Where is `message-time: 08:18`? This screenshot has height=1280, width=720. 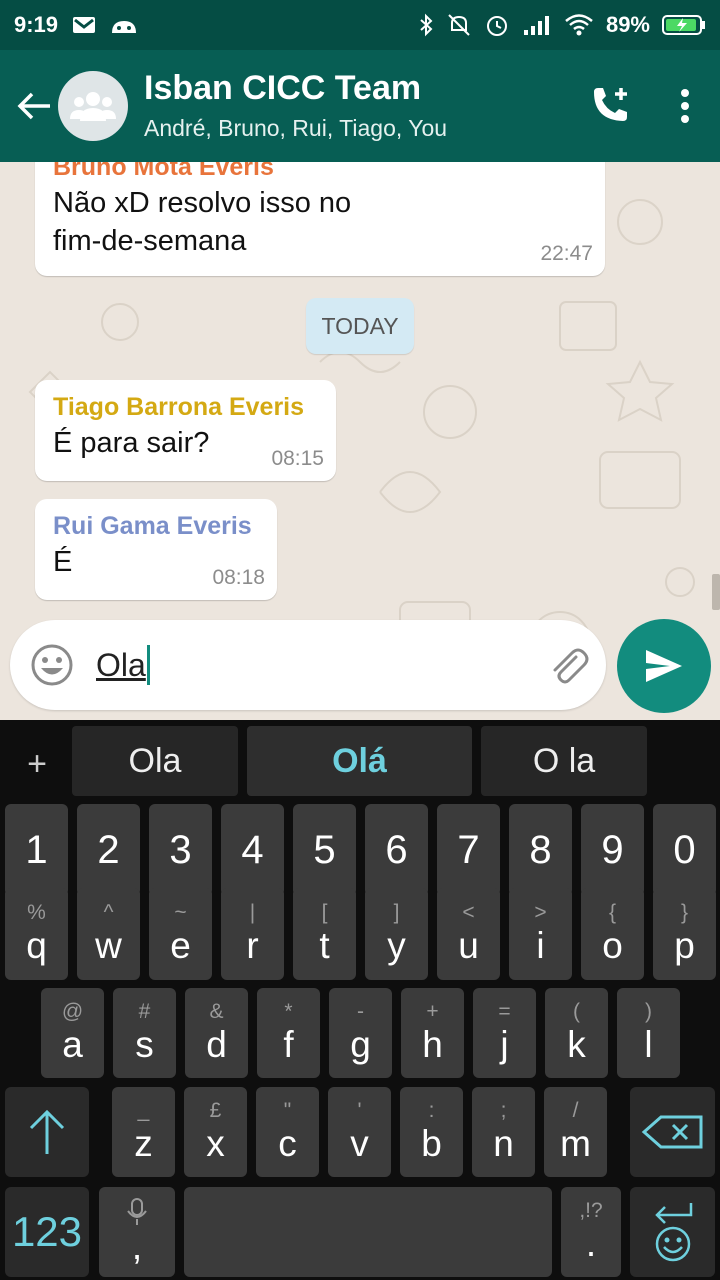 message-time: 08:18 is located at coordinates (238, 577).